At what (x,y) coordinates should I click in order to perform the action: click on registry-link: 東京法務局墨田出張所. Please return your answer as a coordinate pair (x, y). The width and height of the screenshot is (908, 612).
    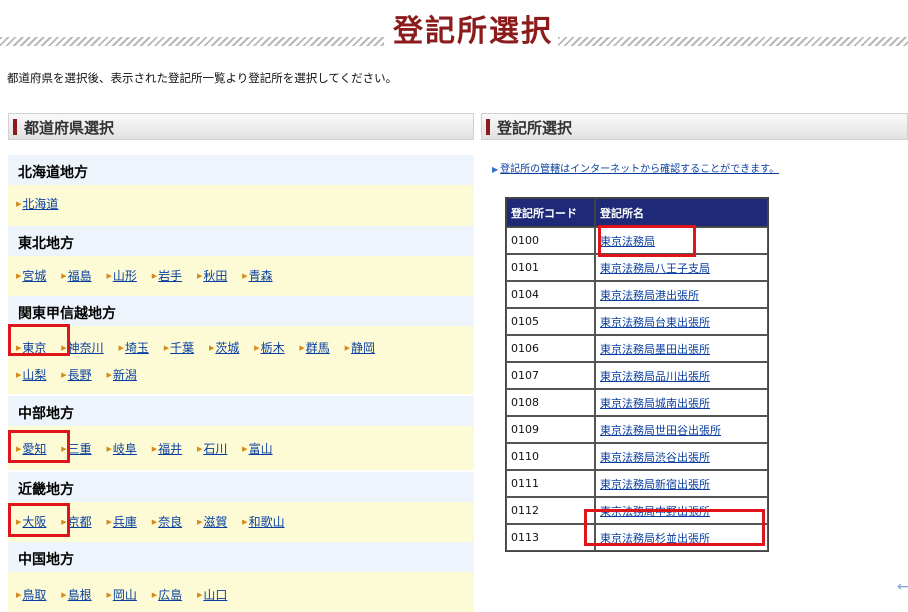
    Looking at the image, I should click on (655, 349).